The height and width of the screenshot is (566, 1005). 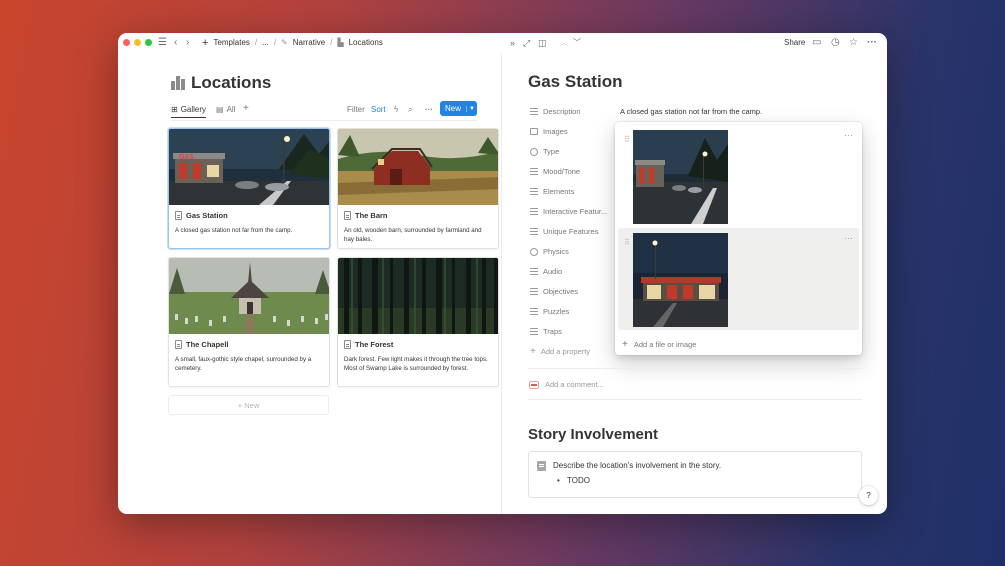 I want to click on tabs-divider, so click(x=324, y=120).